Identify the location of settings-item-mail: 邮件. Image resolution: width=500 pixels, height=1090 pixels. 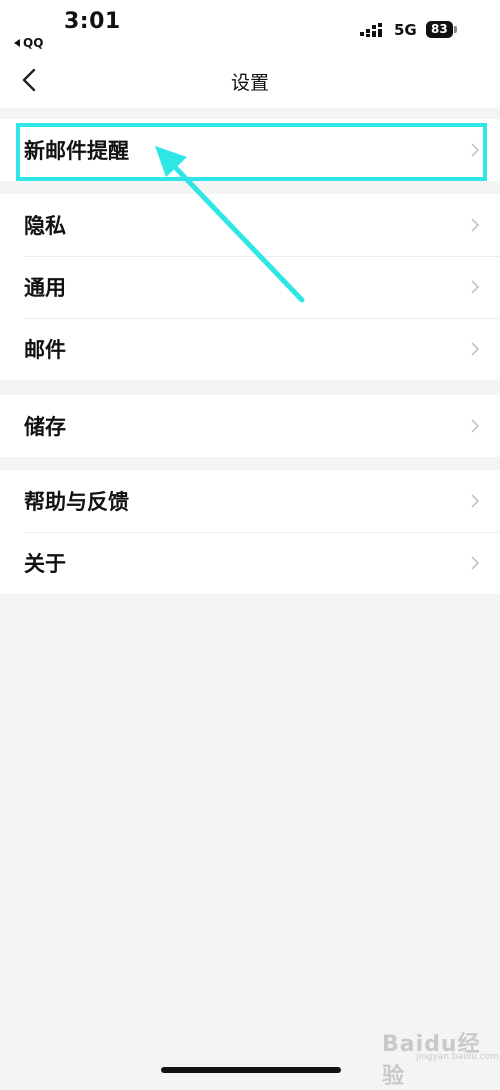
(250, 349).